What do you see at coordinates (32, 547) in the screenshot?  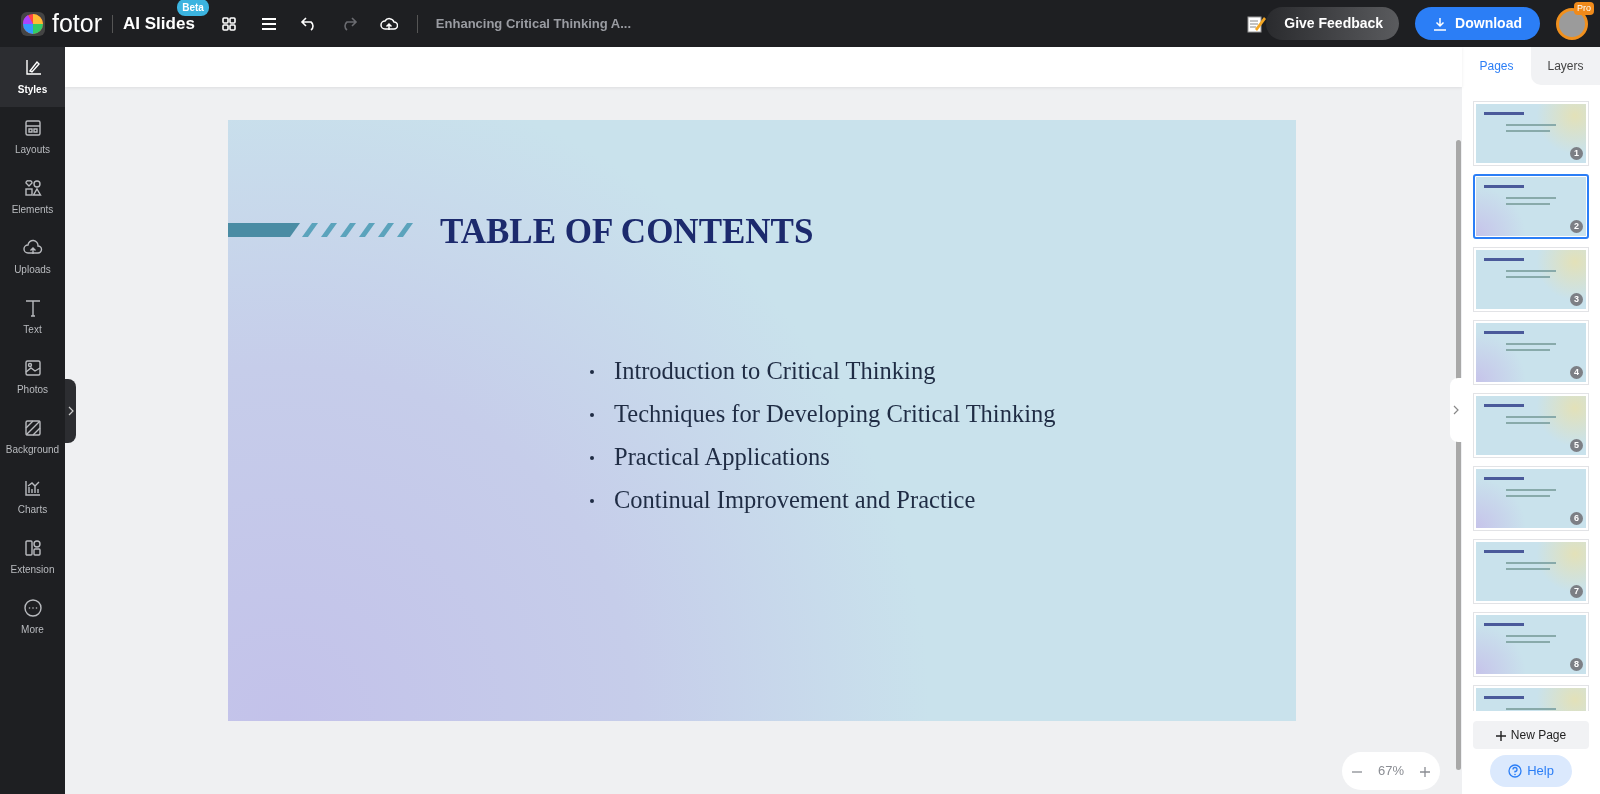 I see `blocks-icon` at bounding box center [32, 547].